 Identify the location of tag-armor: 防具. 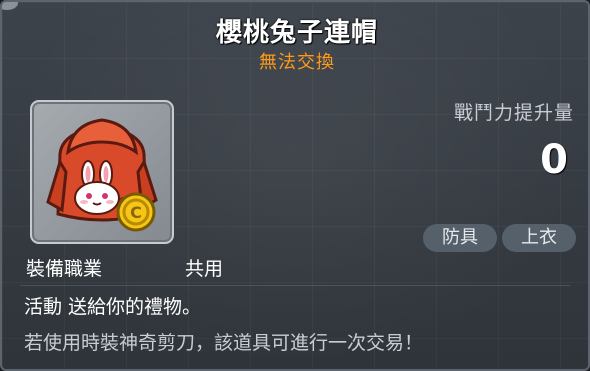
(460, 238).